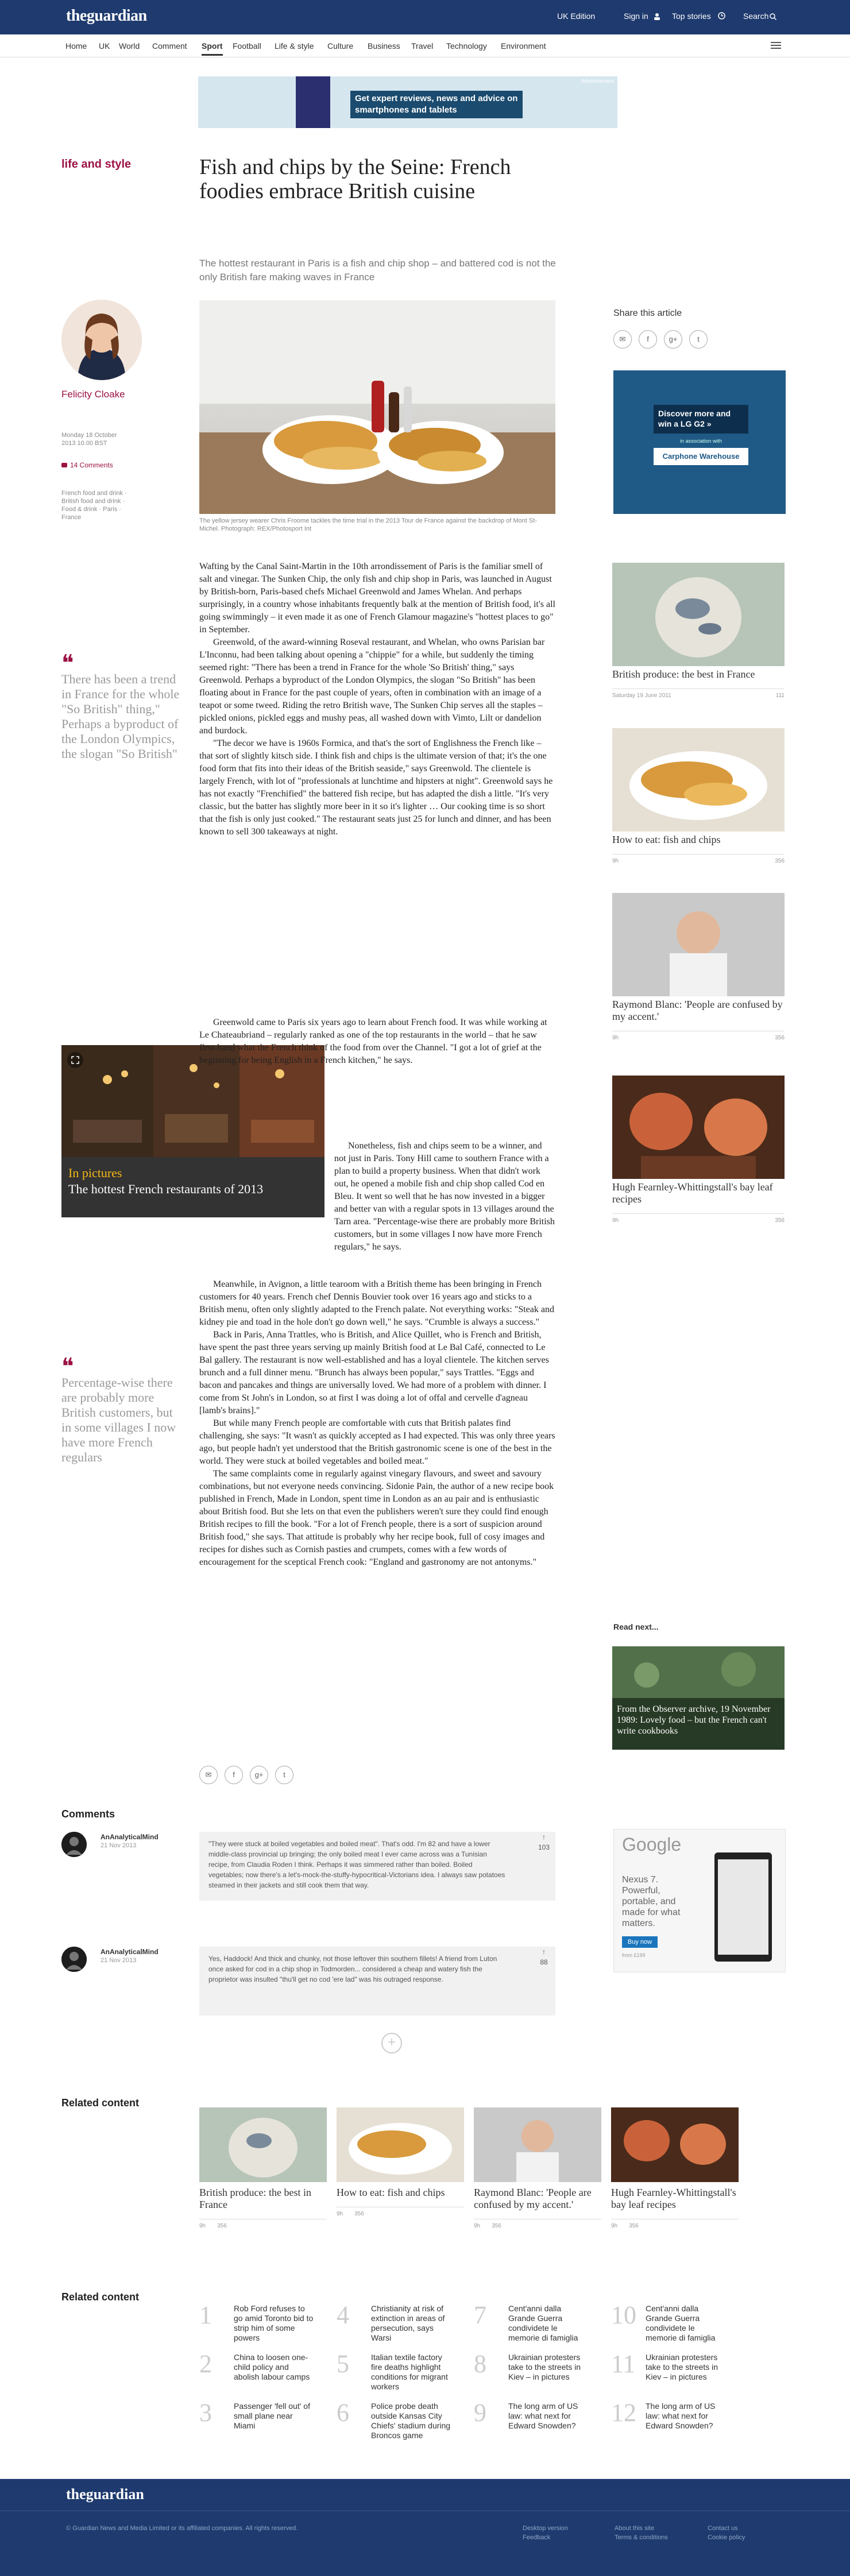 The image size is (850, 2576). I want to click on footer-link-feedback: Feedback, so click(536, 2537).